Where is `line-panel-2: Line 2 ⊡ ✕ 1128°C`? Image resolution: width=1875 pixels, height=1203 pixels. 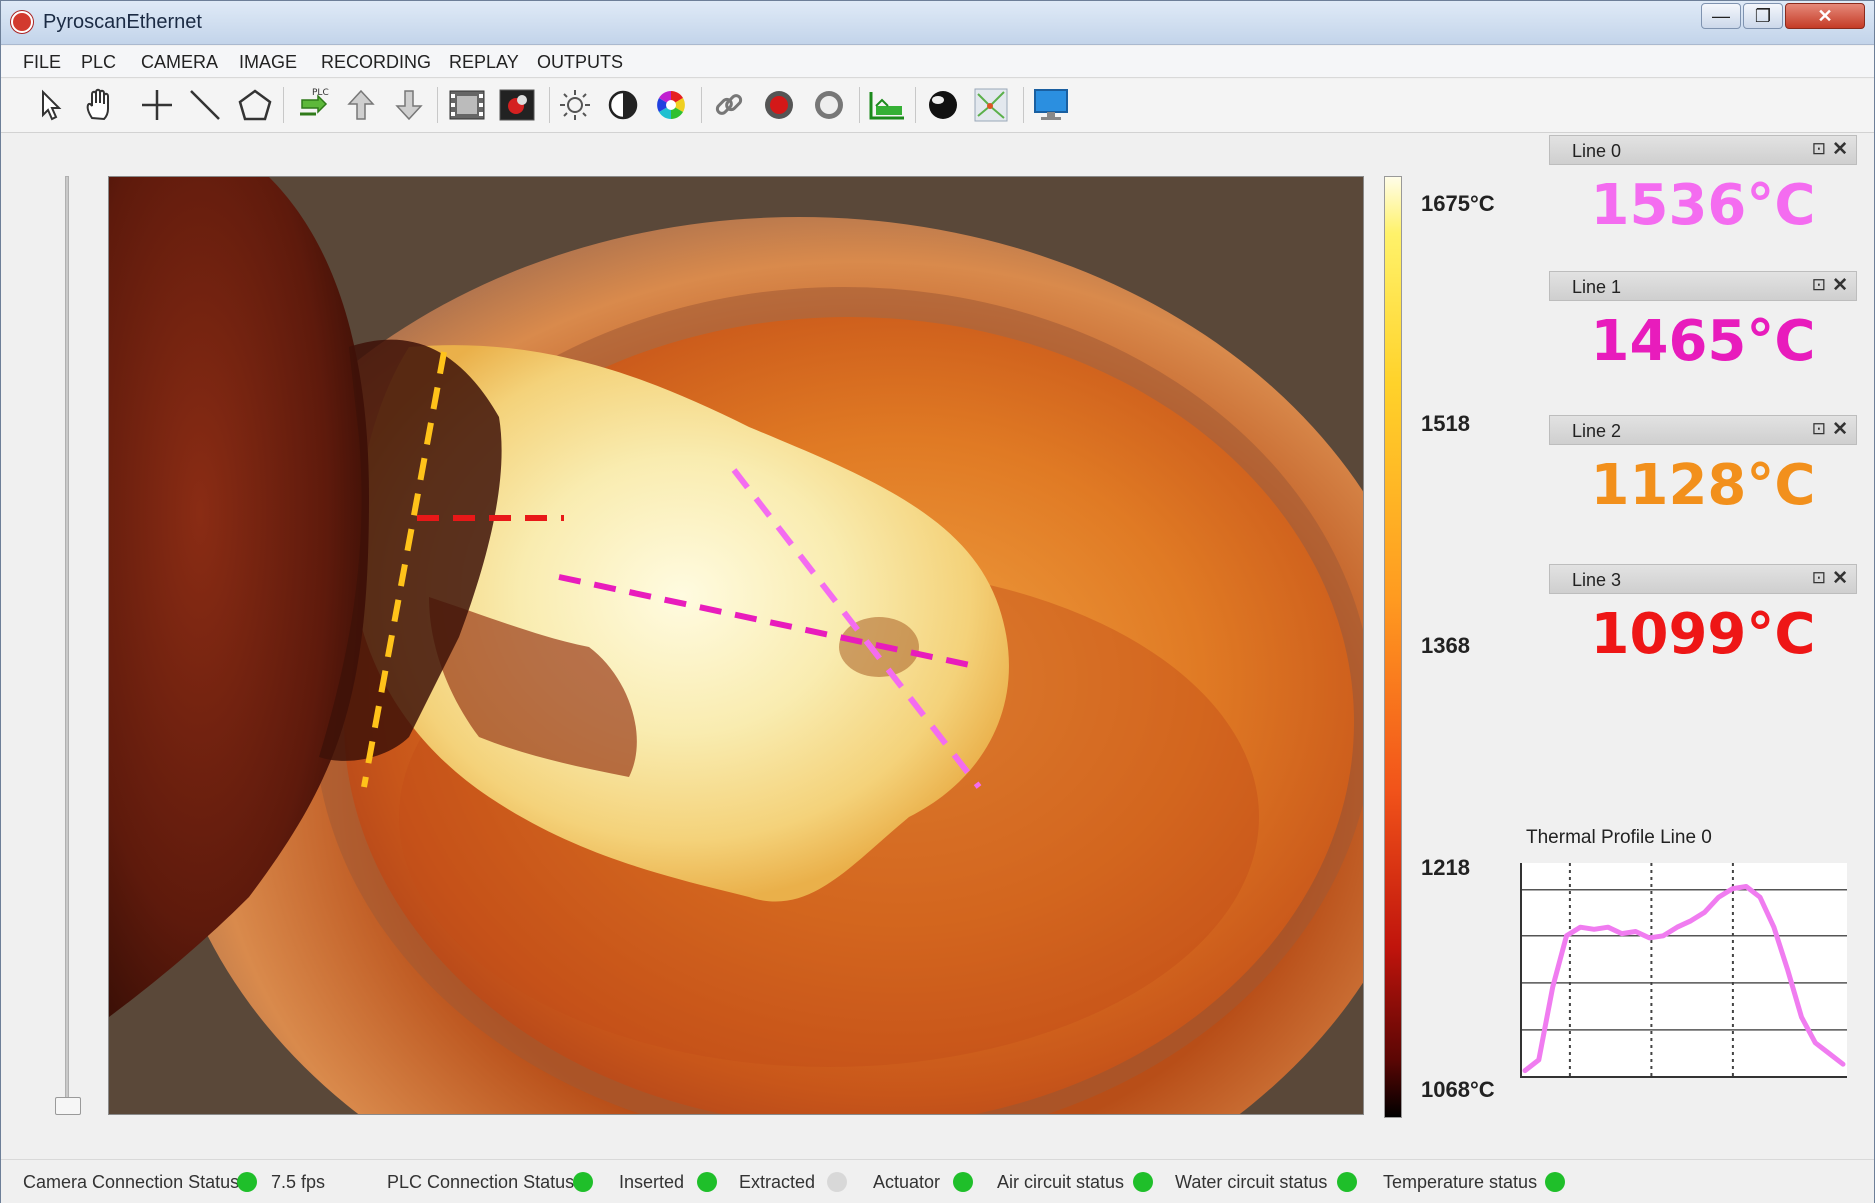 line-panel-2: Line 2 ⊡ ✕ 1128°C is located at coordinates (1703, 474).